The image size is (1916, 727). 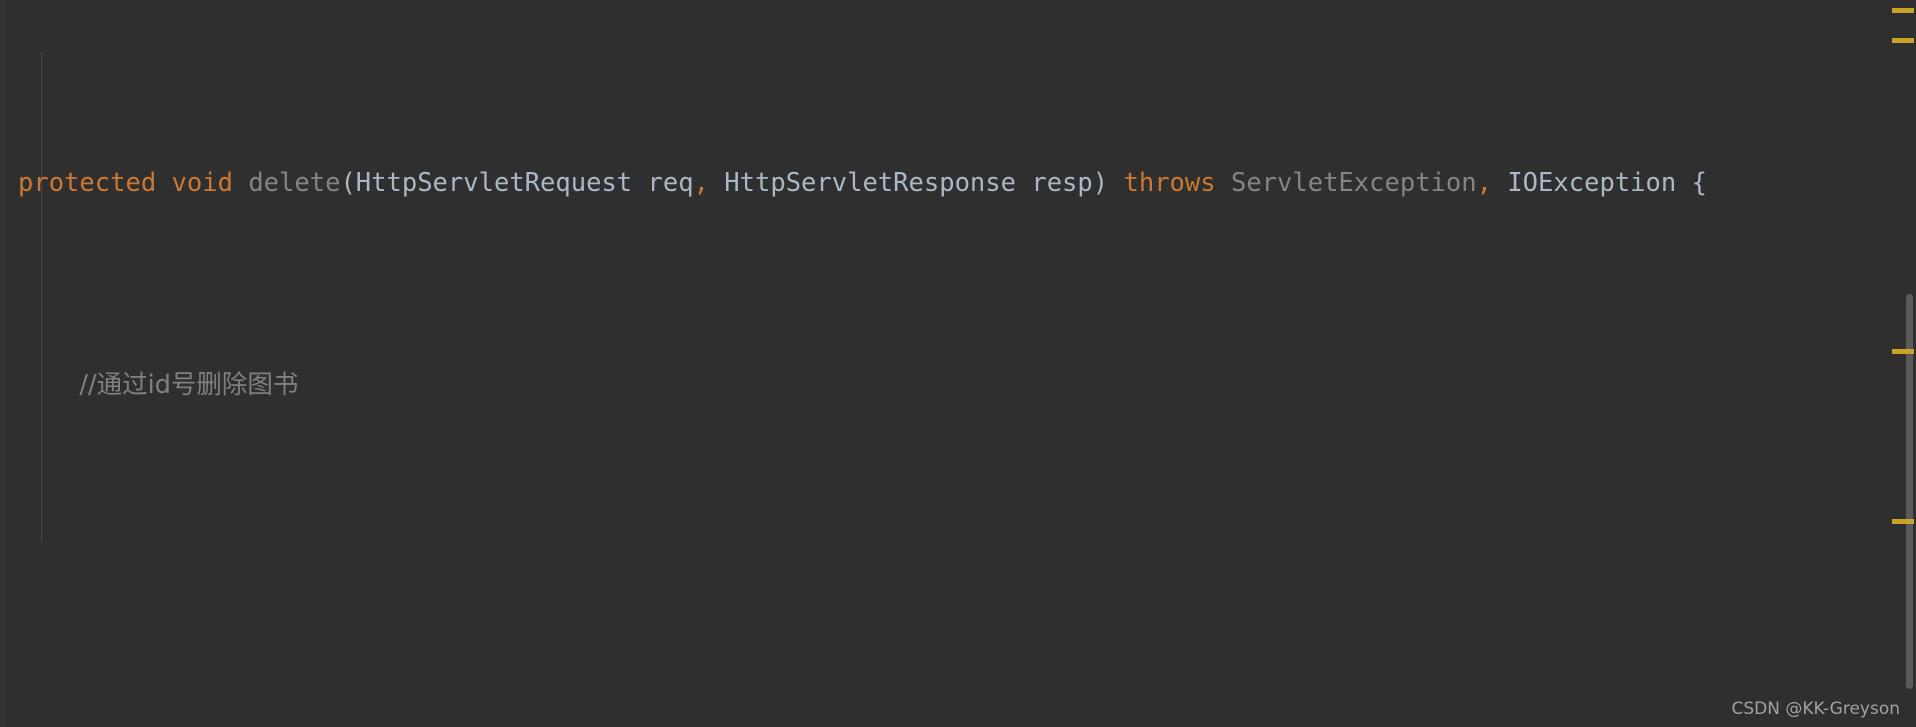 I want to click on type-httpservletresponse: HttpServletResponse, so click(x=870, y=183).